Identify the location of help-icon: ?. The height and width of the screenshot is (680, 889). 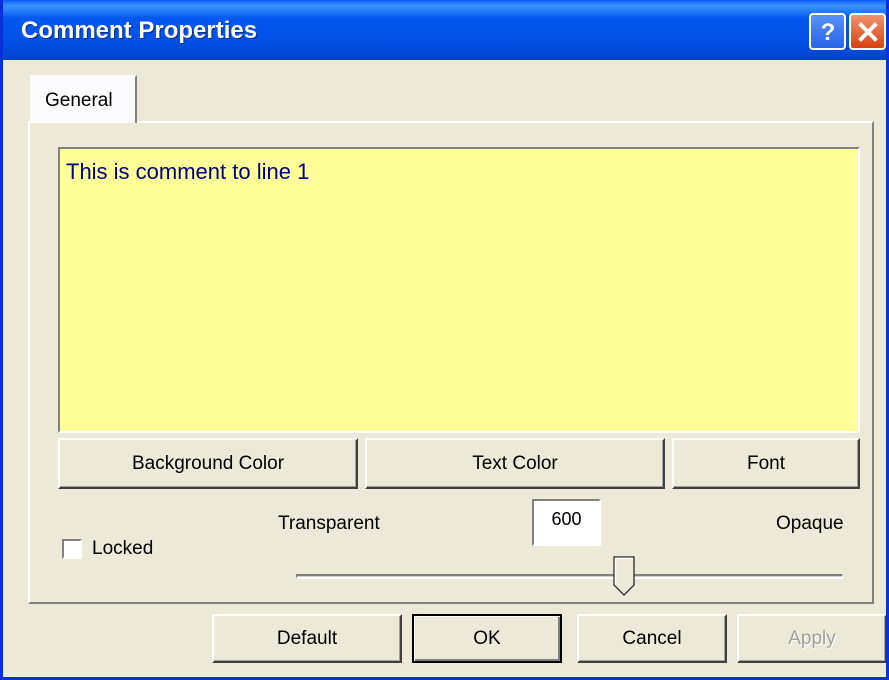
(827, 32).